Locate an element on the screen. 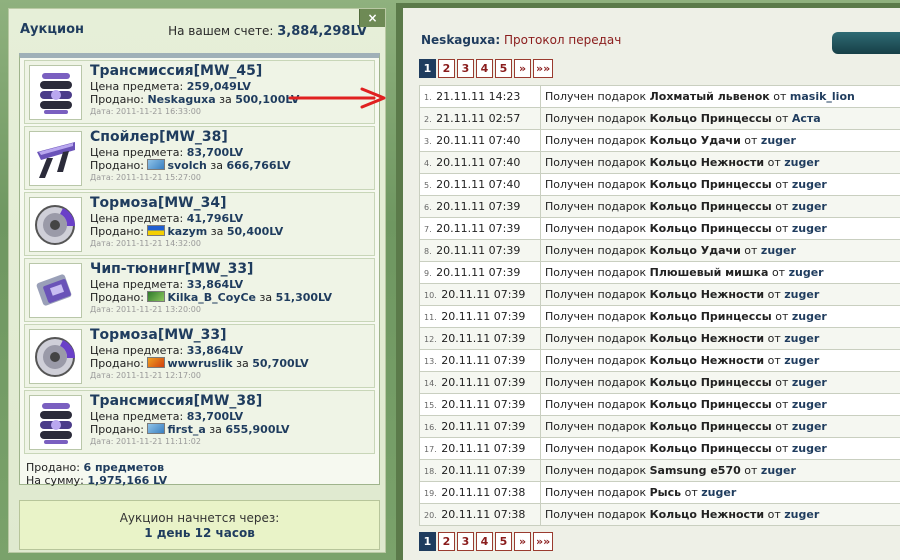 This screenshot has width=900, height=560. lot-name: Трансмиссия[MW_45] is located at coordinates (194, 71).